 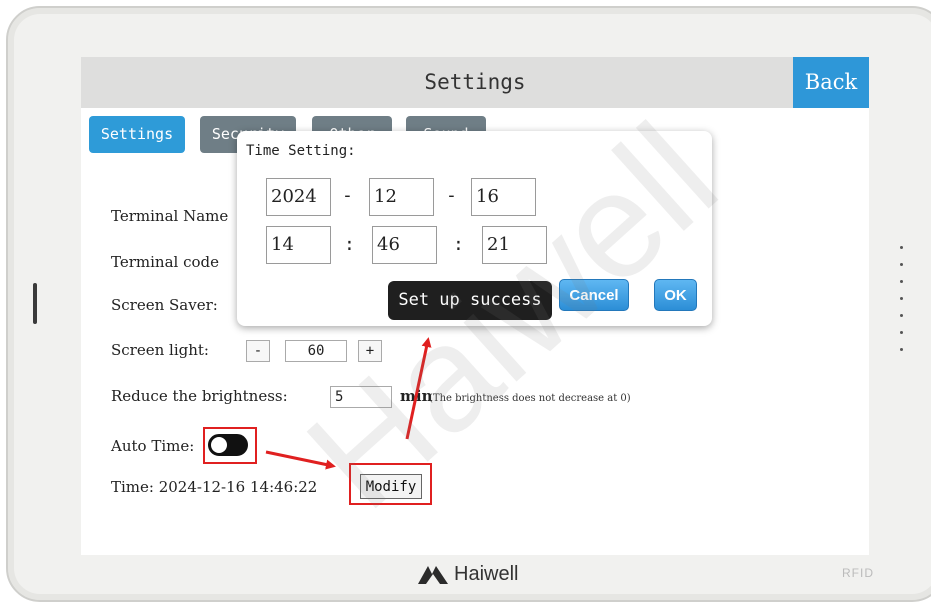 I want to click on brand-name: Haiwell, so click(x=486, y=573).